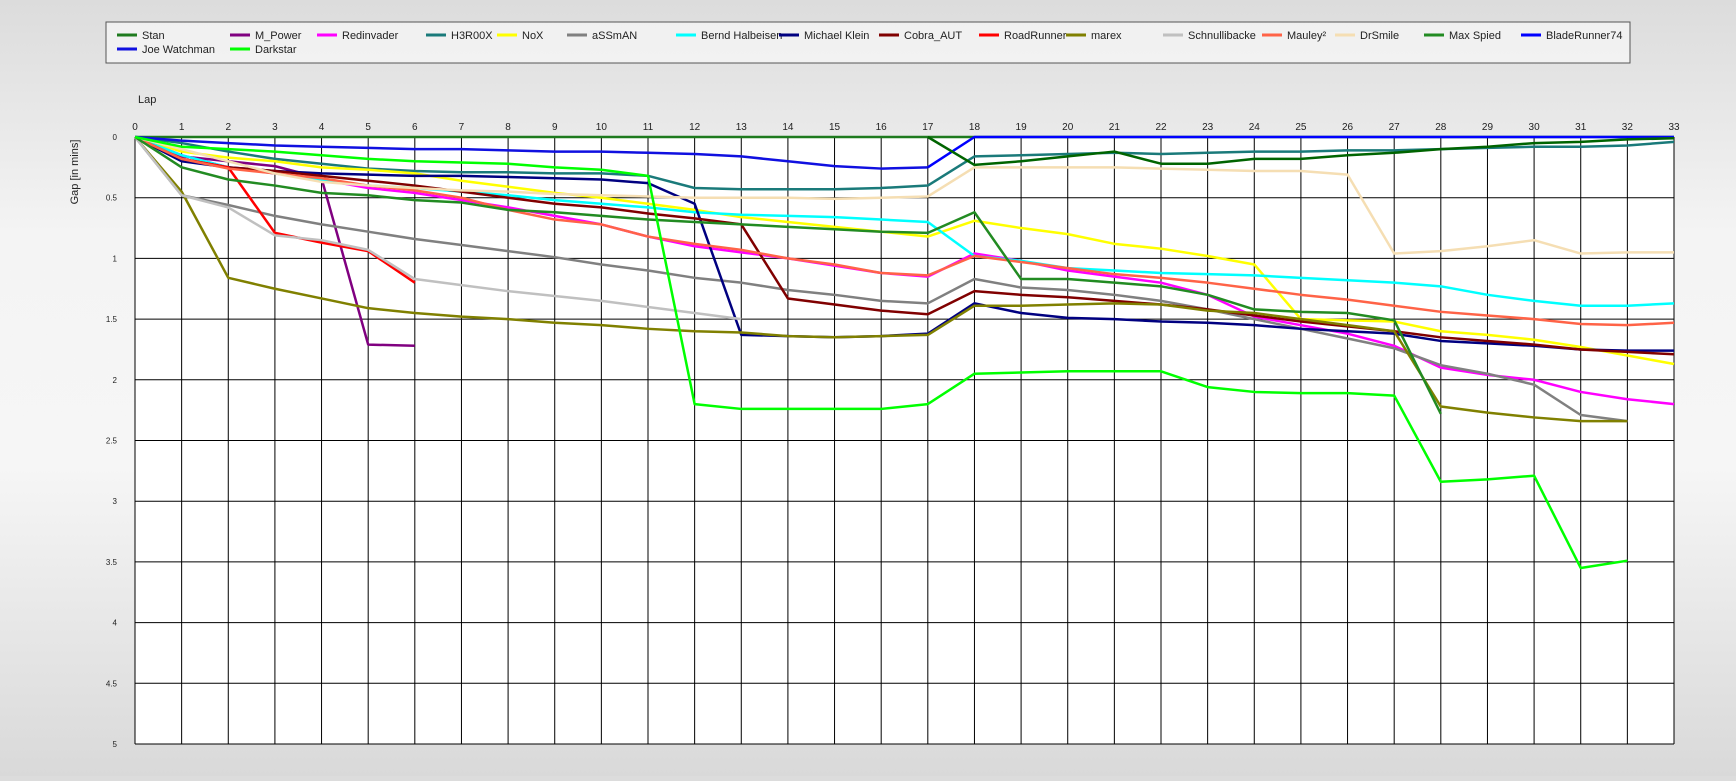 The image size is (1736, 781). What do you see at coordinates (112, 441) in the screenshot?
I see `y-tick-label: 2.5` at bounding box center [112, 441].